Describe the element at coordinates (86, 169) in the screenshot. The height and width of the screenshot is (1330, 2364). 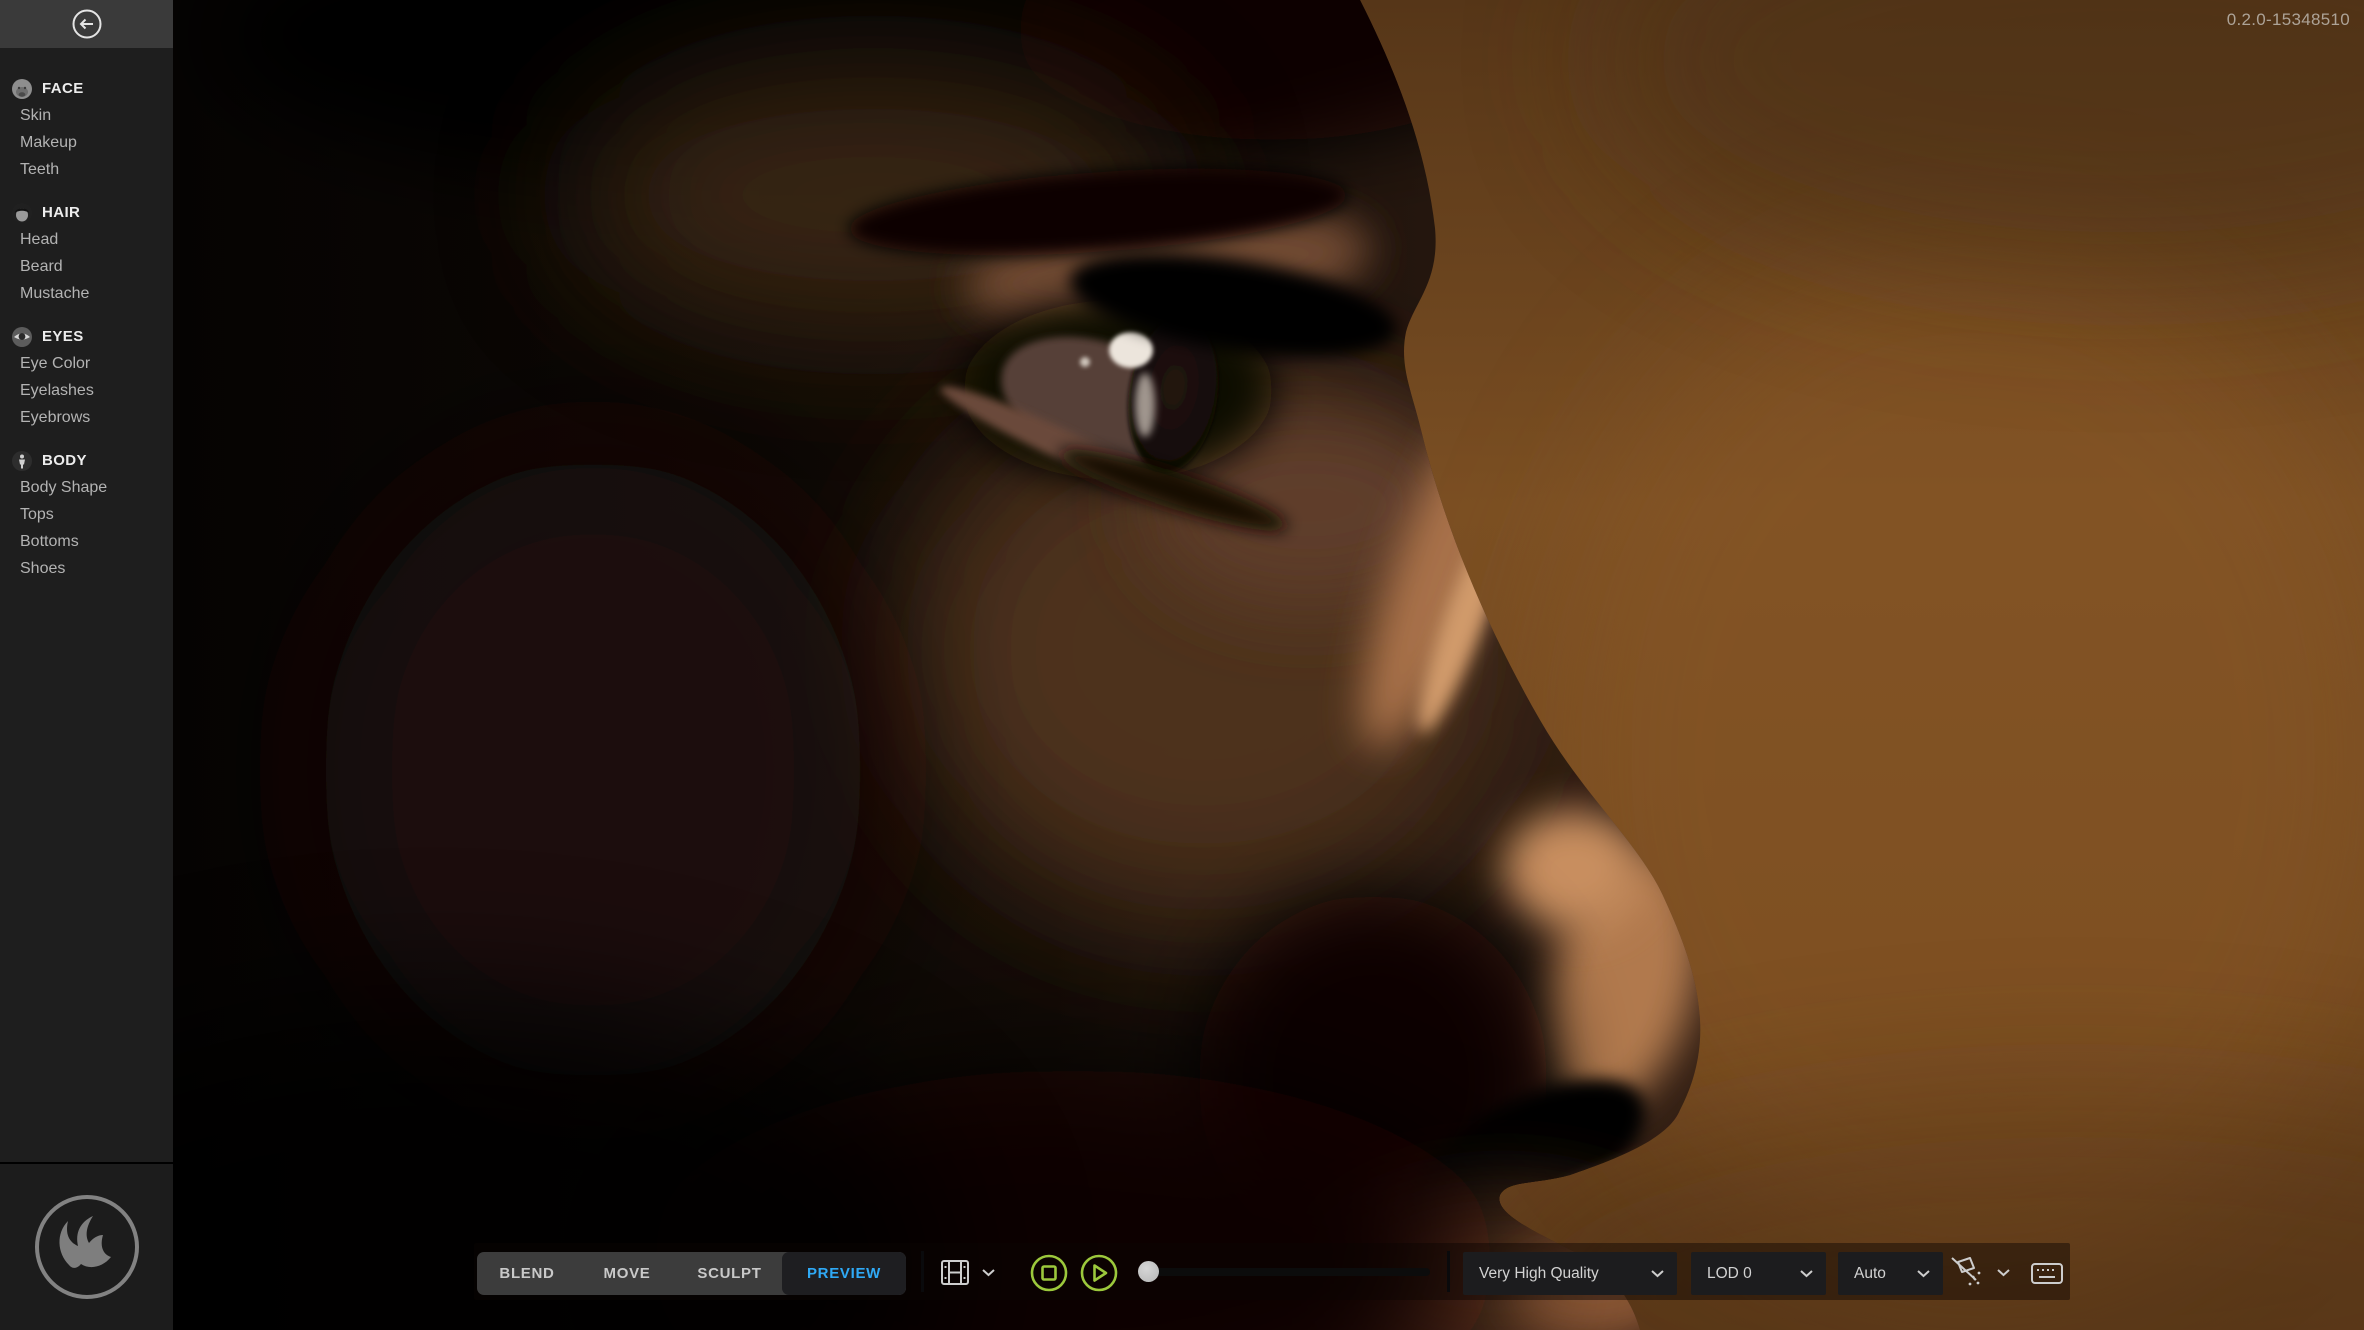
I see `sidebar-item-teeth: Teeth` at that location.